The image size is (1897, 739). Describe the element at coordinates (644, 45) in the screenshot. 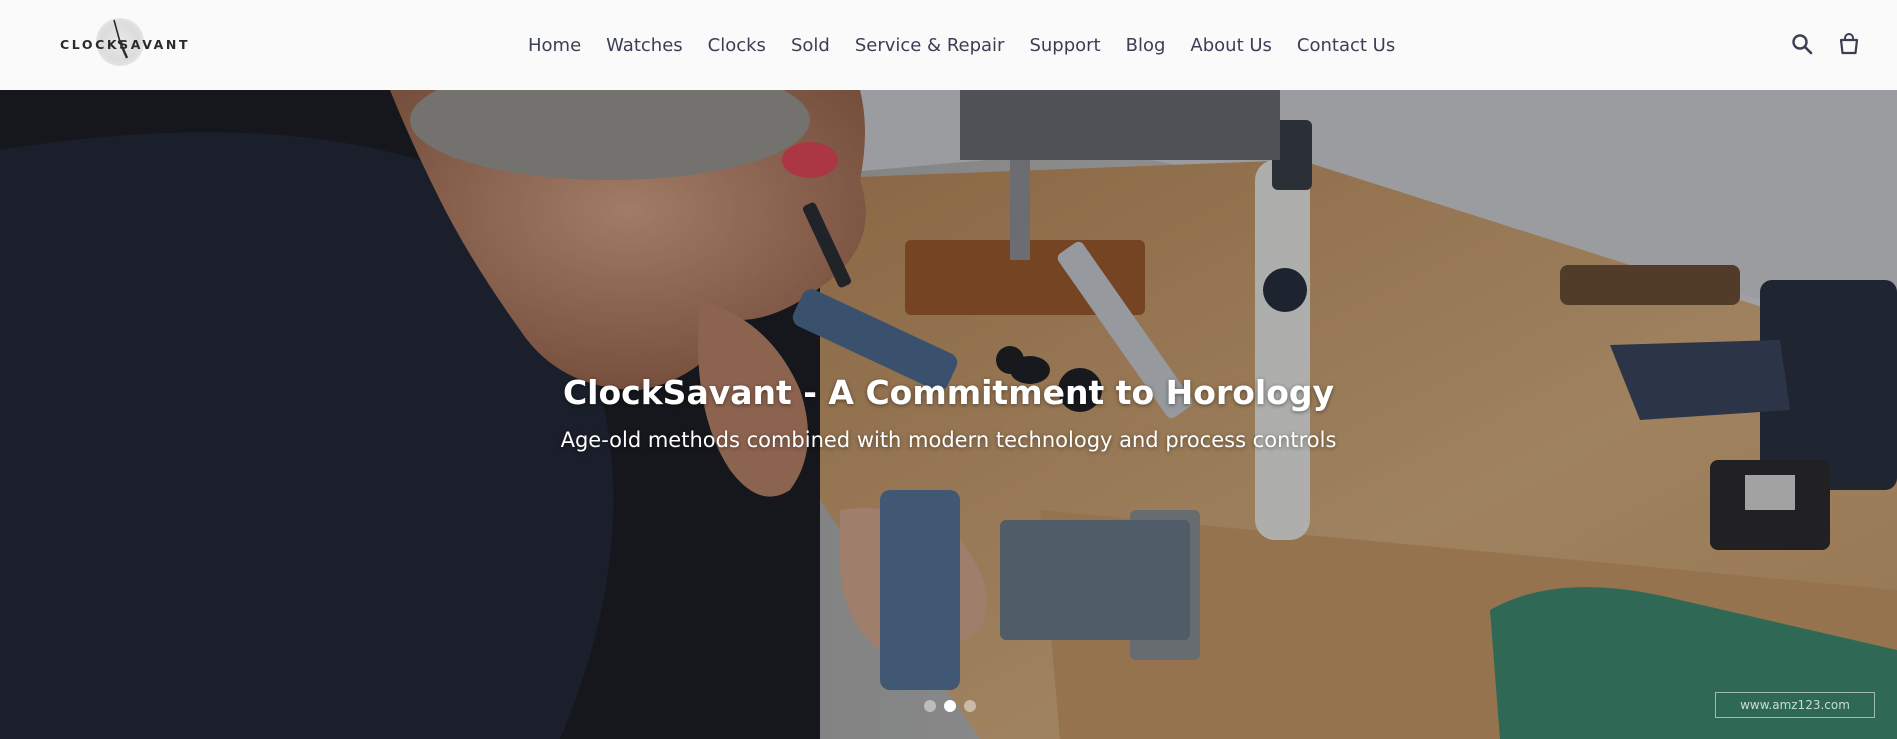

I see `nav-watches: Watches` at that location.